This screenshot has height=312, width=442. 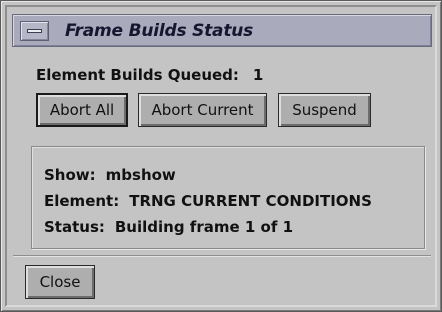 I want to click on window-title: Frame Builds Status, so click(x=159, y=31).